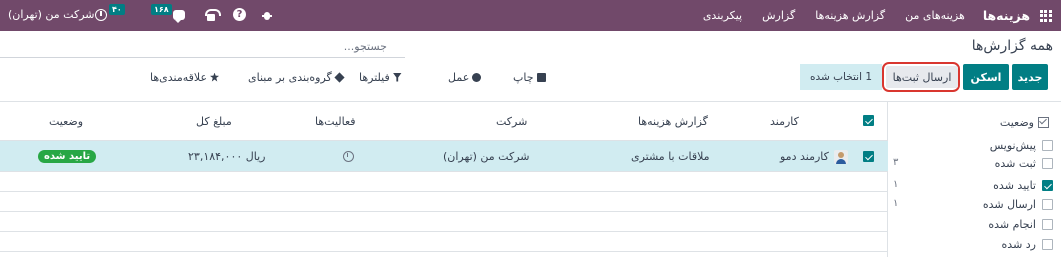 This screenshot has height=257, width=1061. Describe the element at coordinates (896, 162) in the screenshot. I see `filter-count: ۳` at that location.